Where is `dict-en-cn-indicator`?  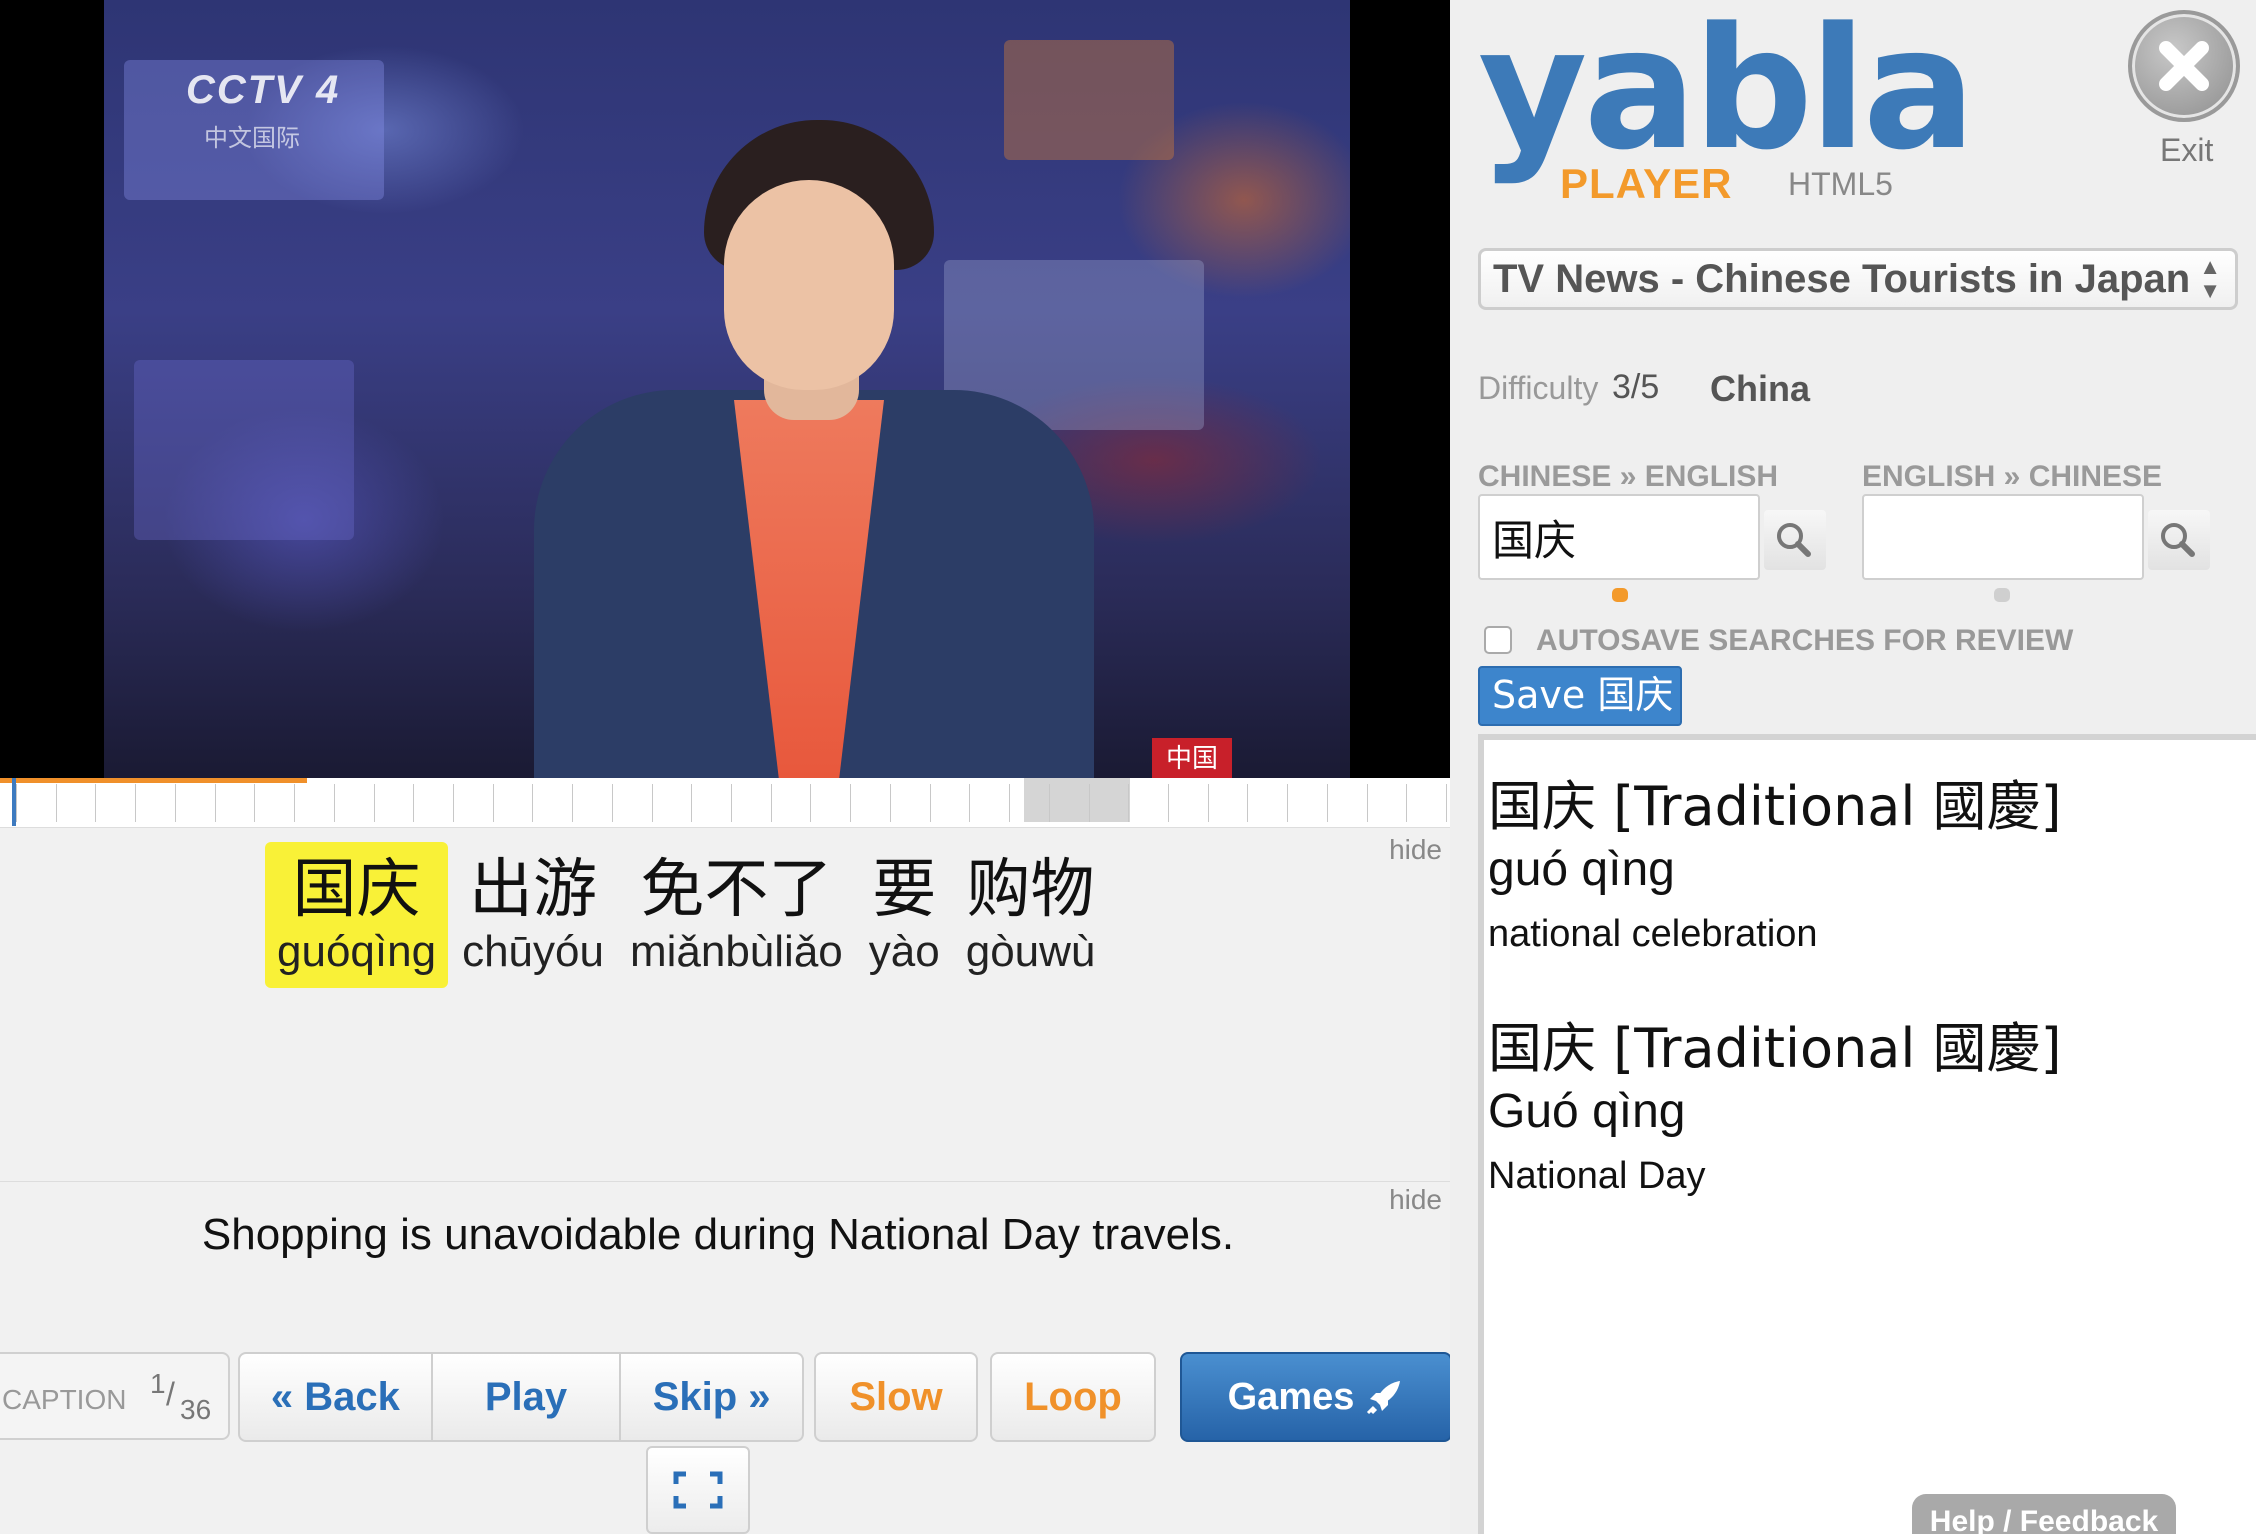 dict-en-cn-indicator is located at coordinates (2002, 595).